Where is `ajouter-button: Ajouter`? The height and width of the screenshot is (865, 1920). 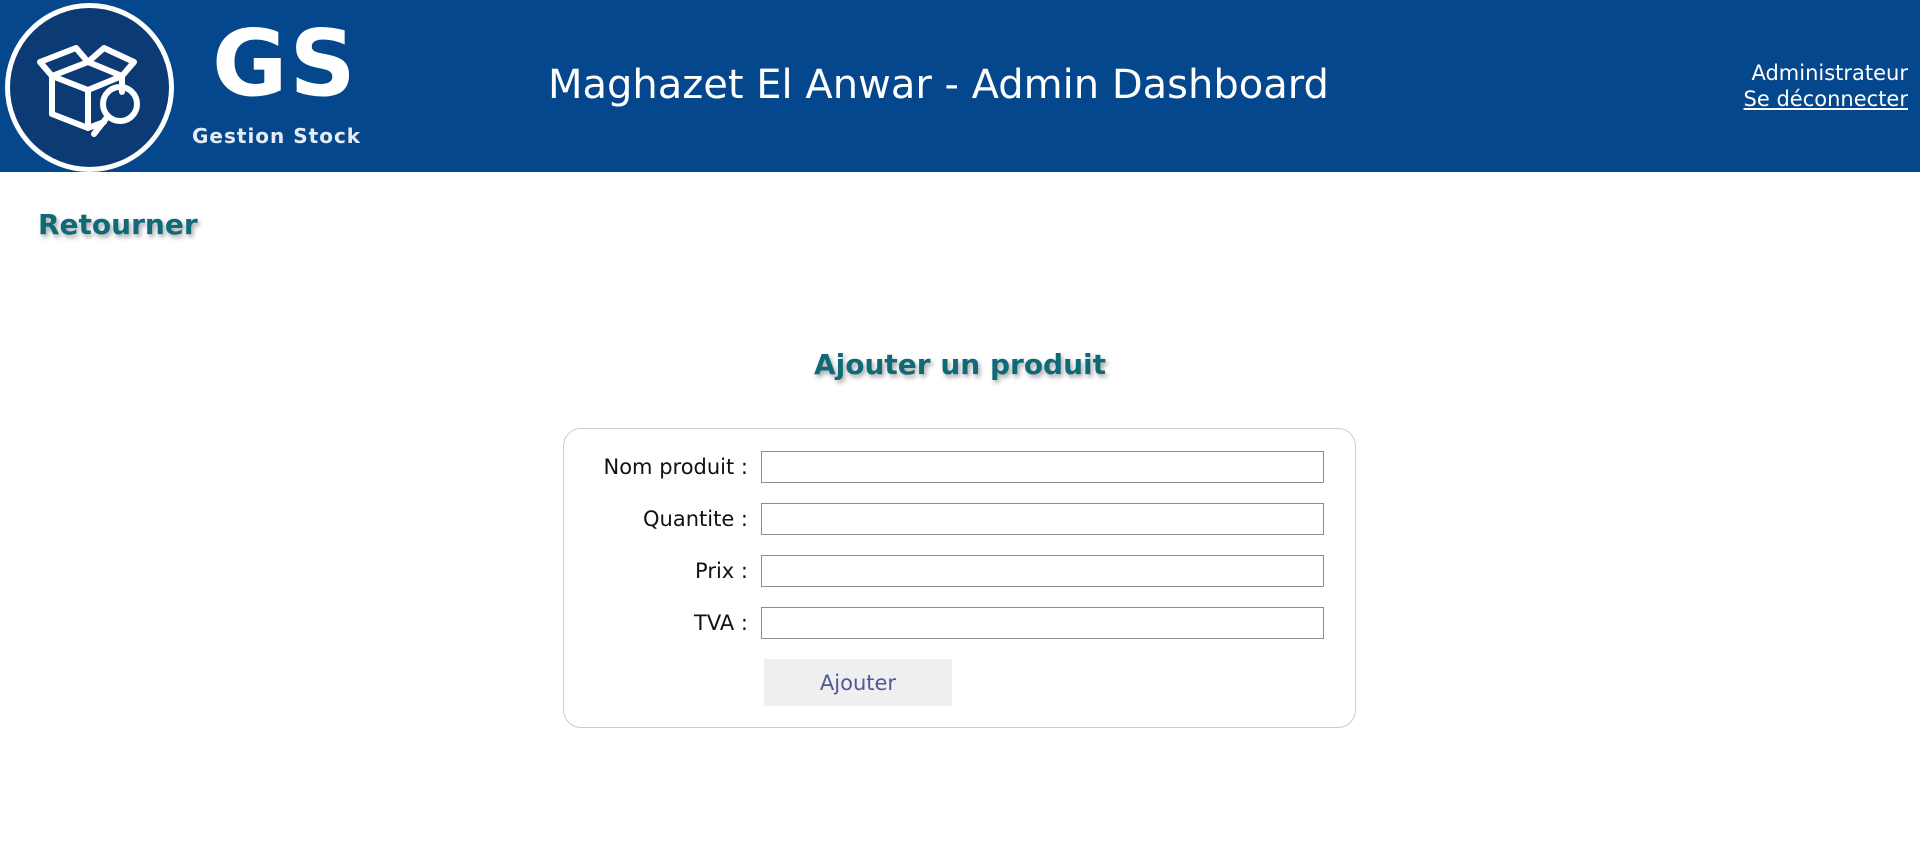 ajouter-button: Ajouter is located at coordinates (858, 682).